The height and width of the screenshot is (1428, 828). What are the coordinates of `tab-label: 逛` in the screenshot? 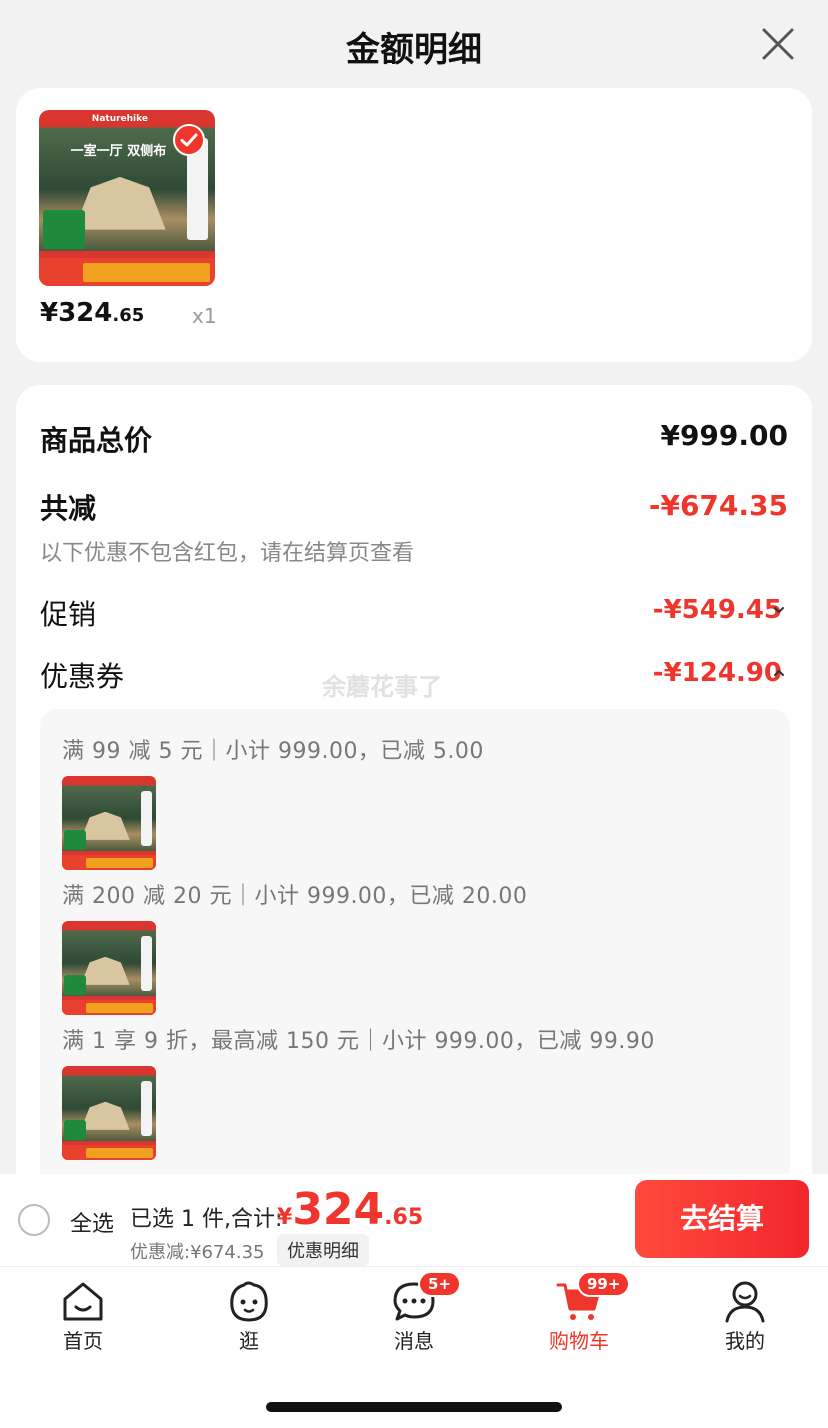 It's located at (249, 1341).